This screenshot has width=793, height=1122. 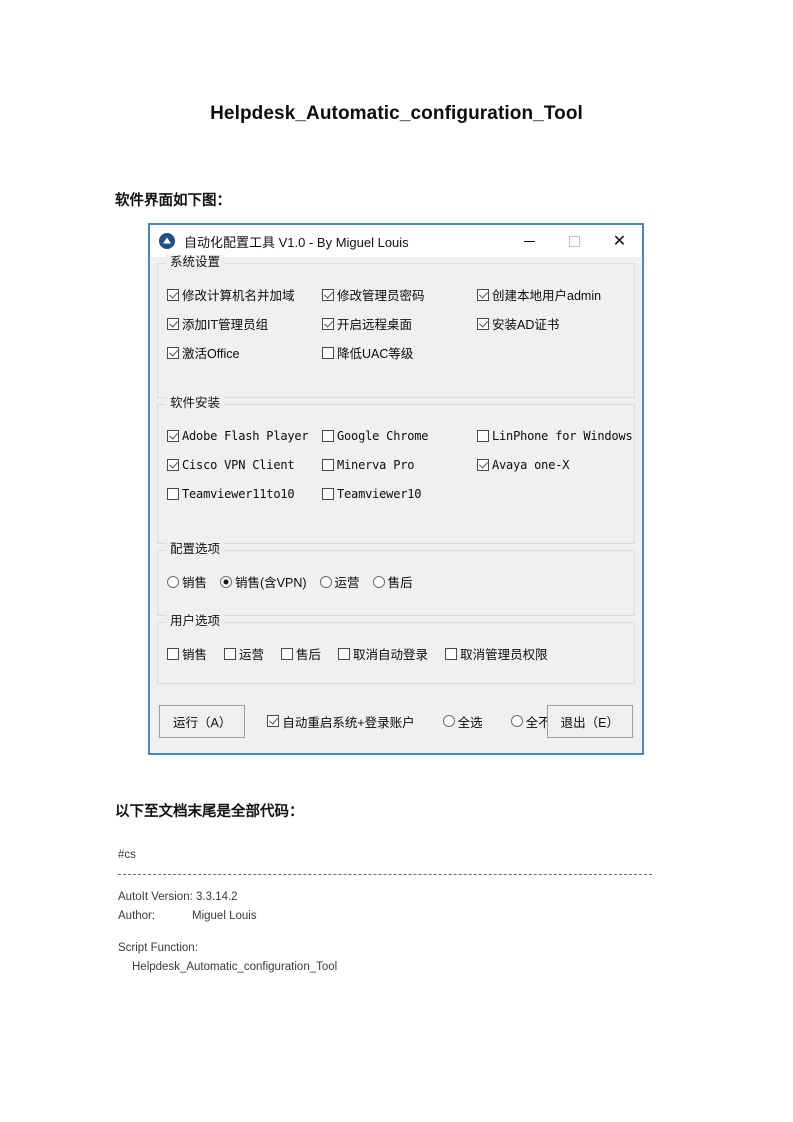 I want to click on checkbox-user-aftersales: 售后, so click(x=301, y=653).